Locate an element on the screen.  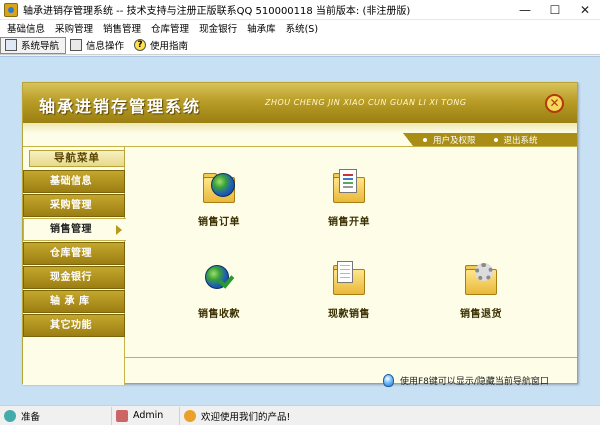
hint: 使用F8键可以显示/隐藏当前导航窗口 is located at coordinates (466, 380).